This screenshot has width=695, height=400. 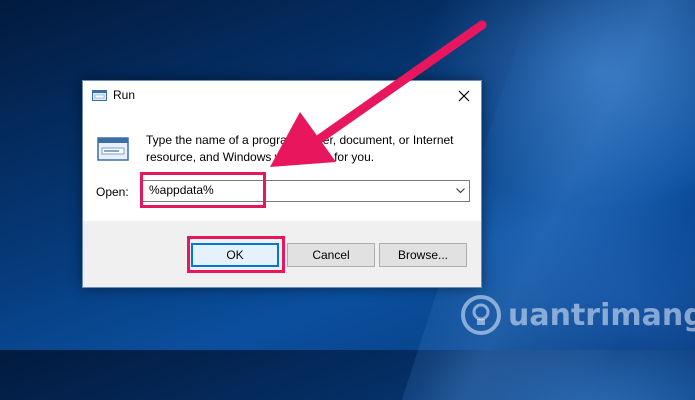 What do you see at coordinates (481, 315) in the screenshot?
I see `lightbulb-icon` at bounding box center [481, 315].